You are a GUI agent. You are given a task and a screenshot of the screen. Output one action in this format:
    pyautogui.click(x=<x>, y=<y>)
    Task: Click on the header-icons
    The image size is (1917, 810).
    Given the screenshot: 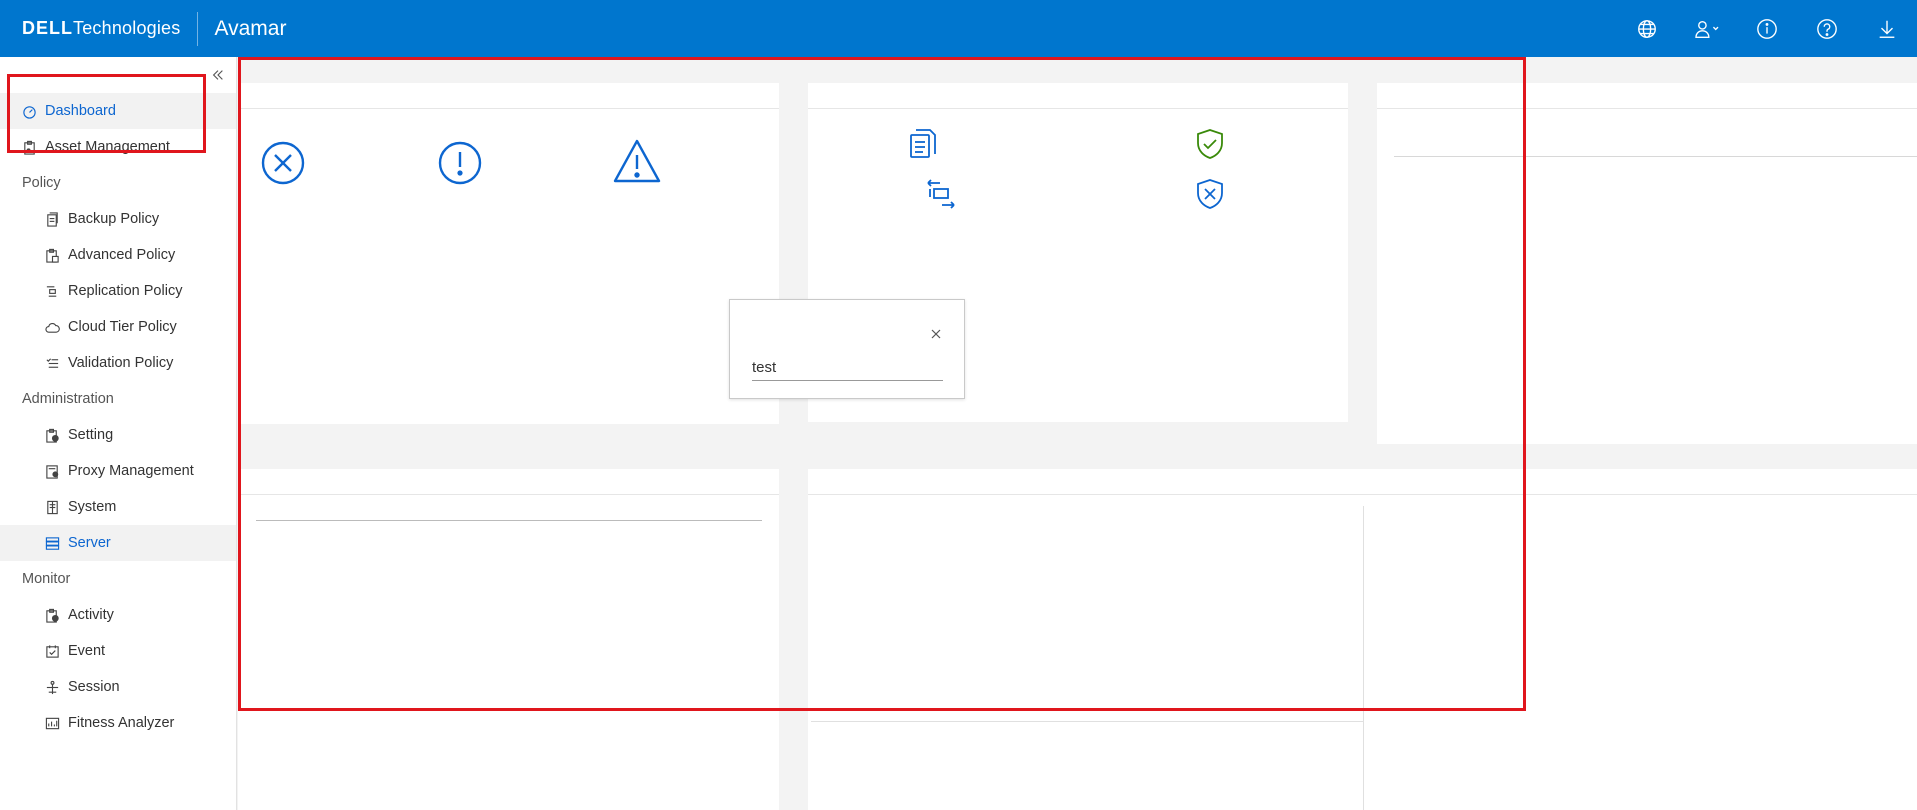 What is the action you would take?
    pyautogui.click(x=1767, y=28)
    